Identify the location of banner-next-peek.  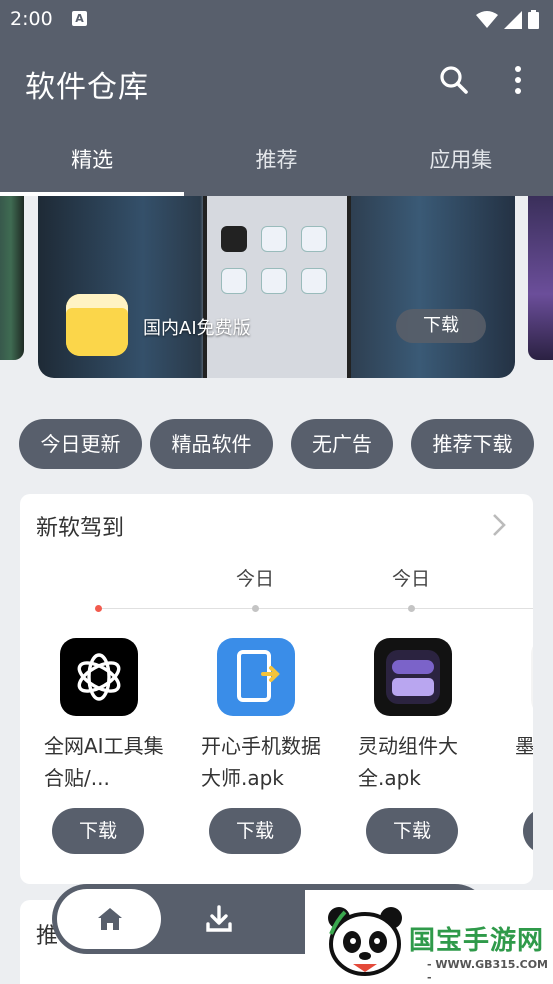
(540, 278).